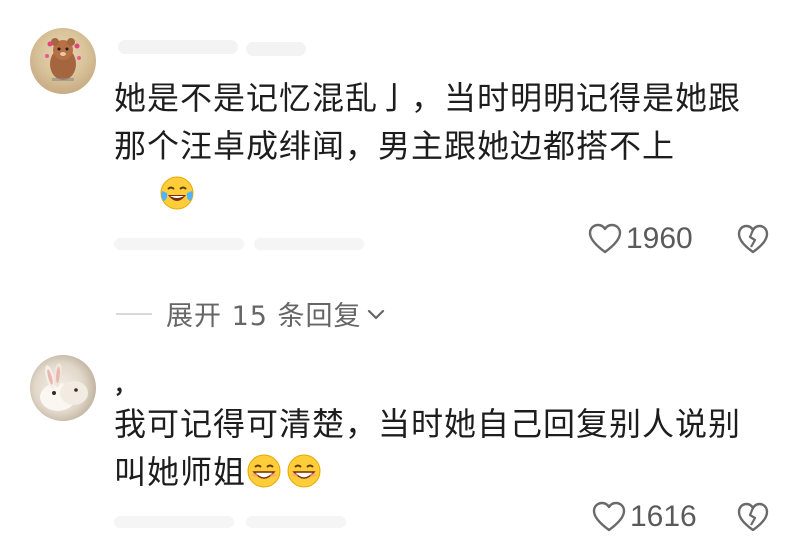  Describe the element at coordinates (428, 122) in the screenshot. I see `comment-body: 她是不是记忆混乱亅，当时明明记得是她跟那个汪卓成绯闻，男主跟她边都搭不上` at that location.